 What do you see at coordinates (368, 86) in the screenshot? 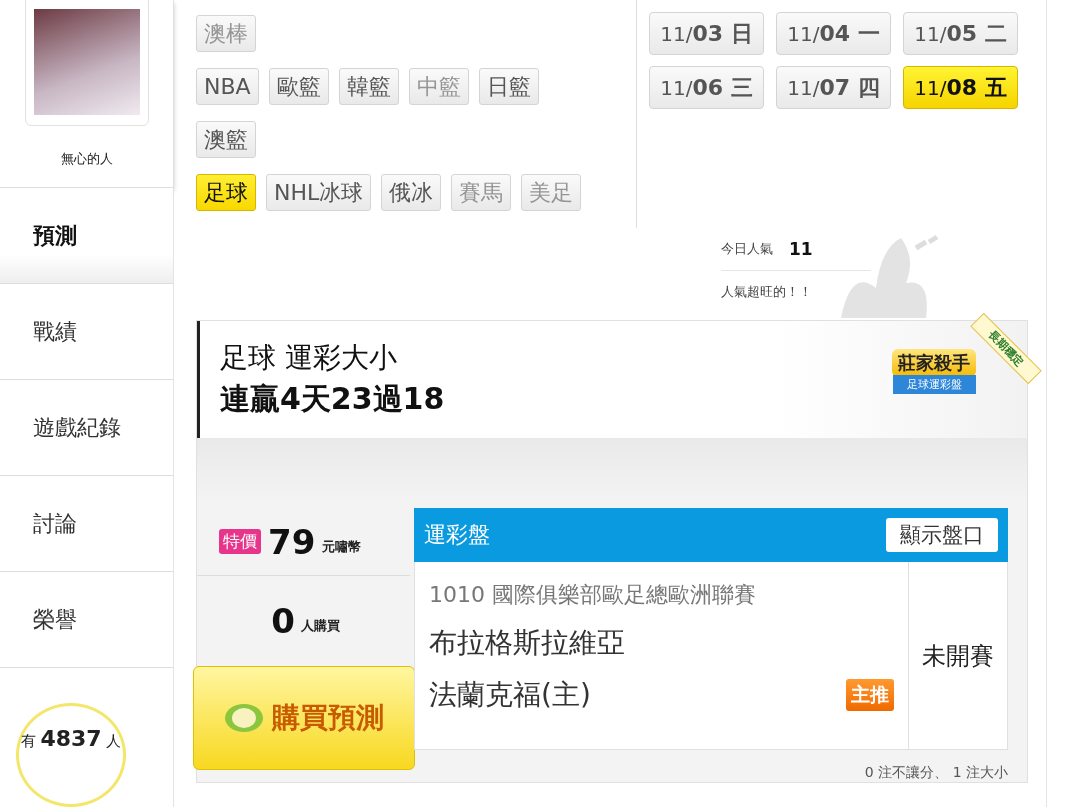
I see `sport-tab: 韓籃` at bounding box center [368, 86].